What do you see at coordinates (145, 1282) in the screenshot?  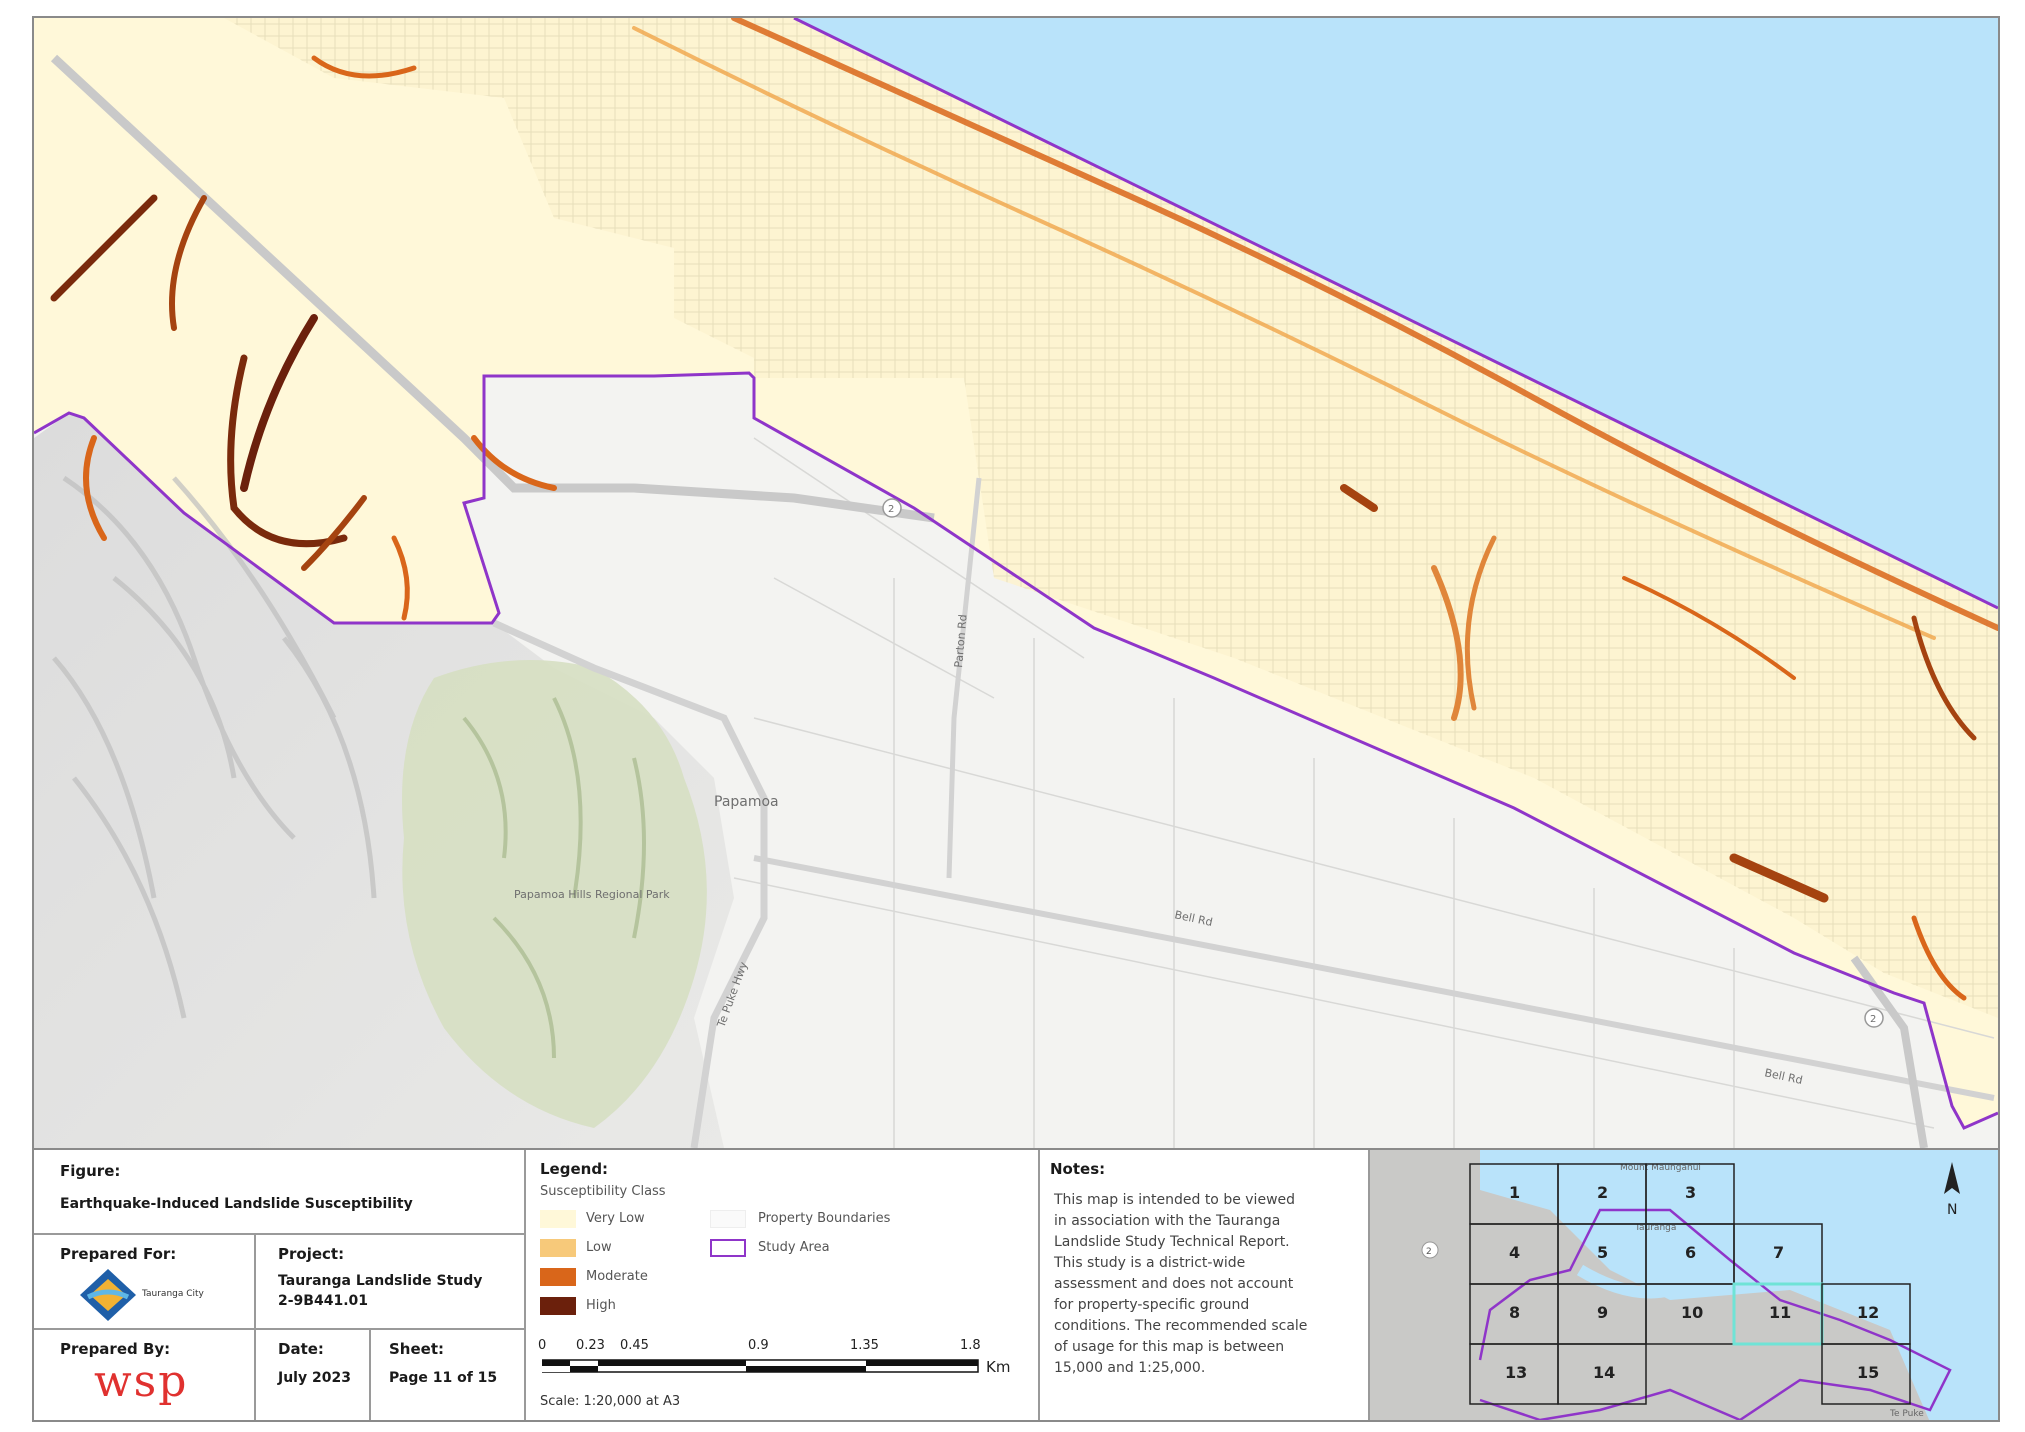 I see `prepared-for-cell: Prepared For: Tauranga City` at bounding box center [145, 1282].